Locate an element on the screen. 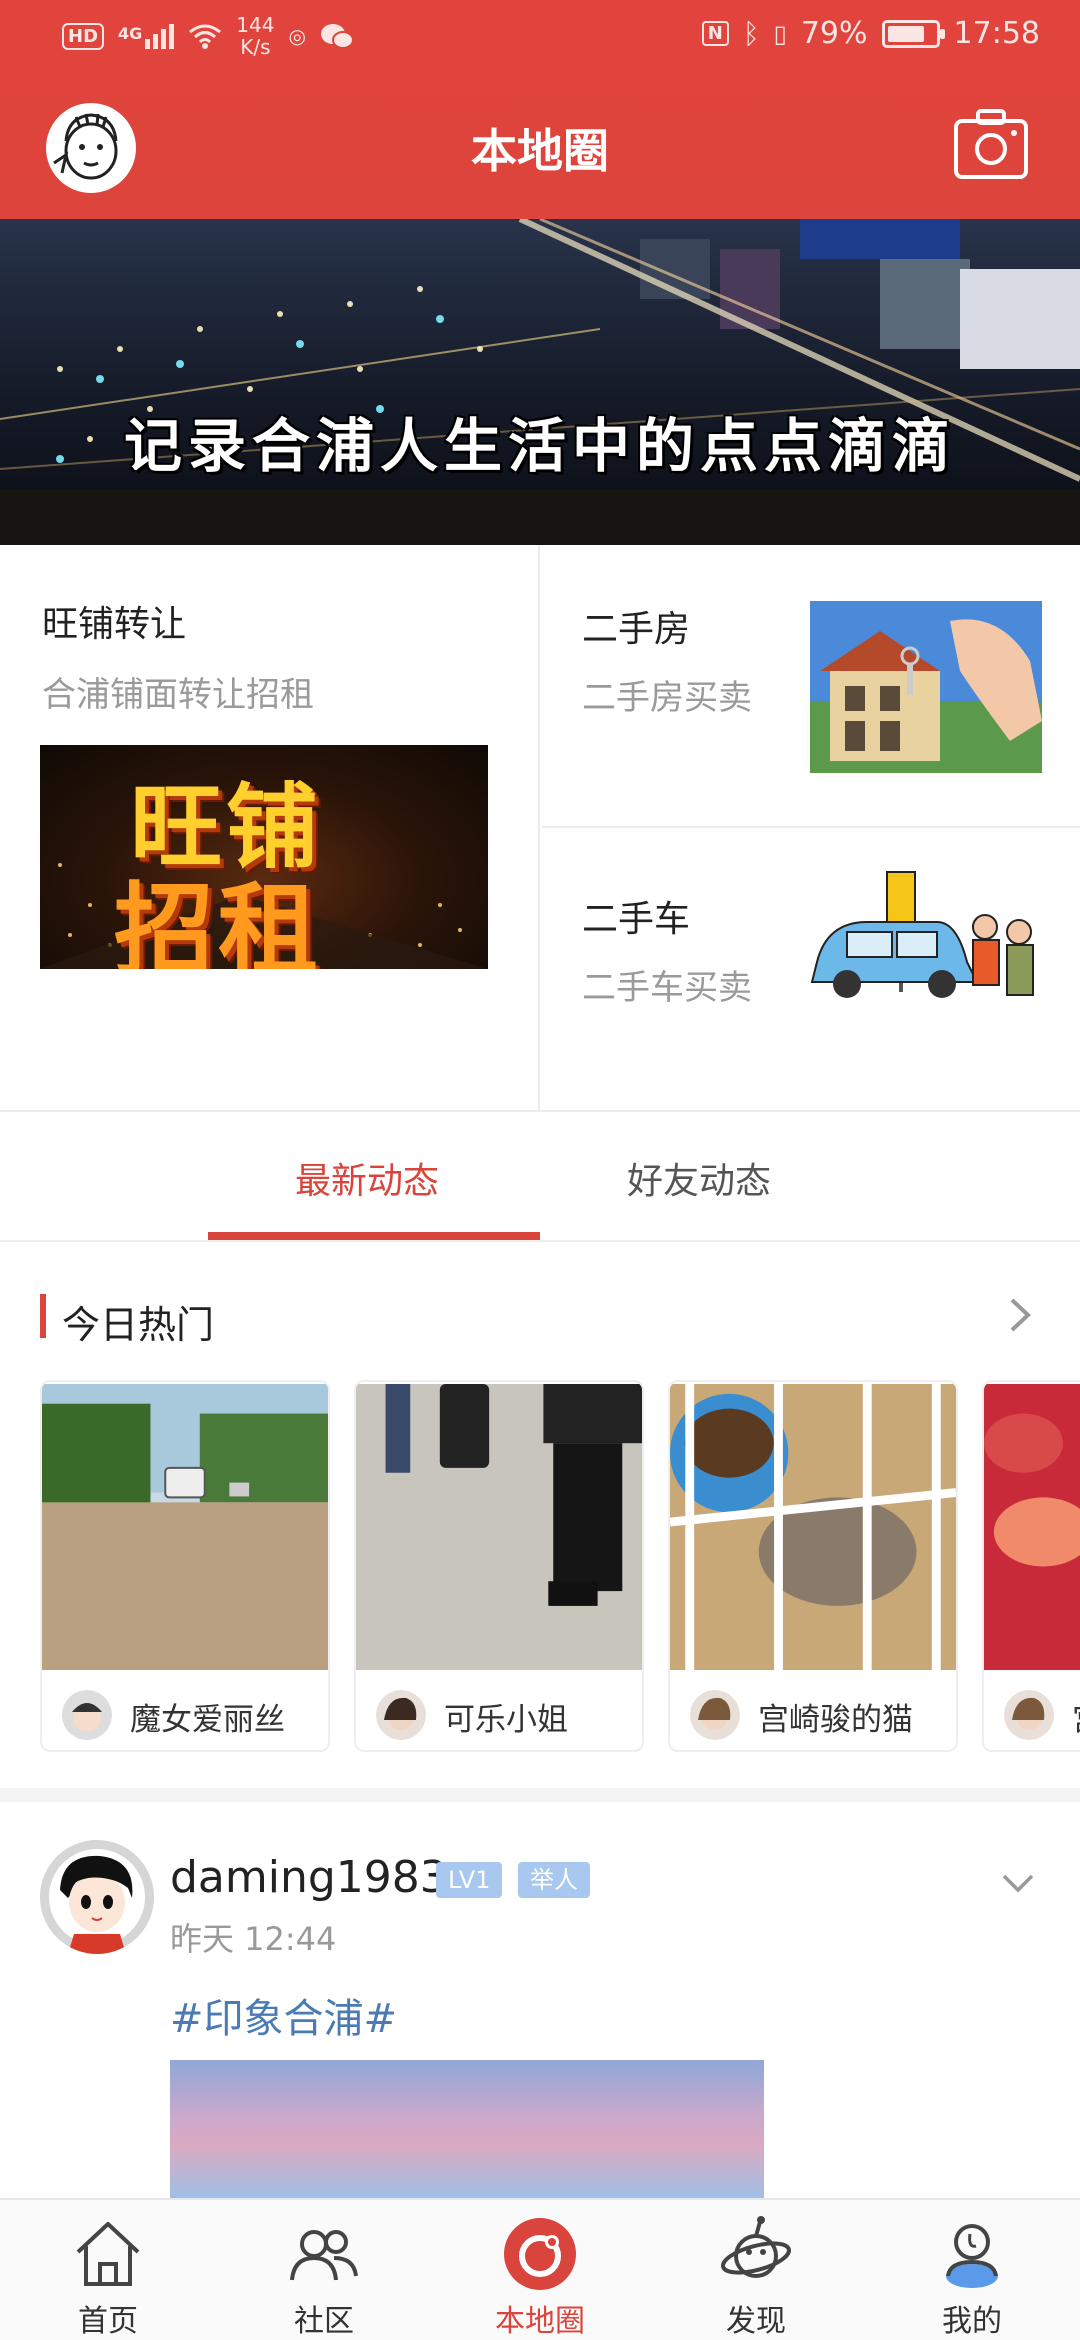 The height and width of the screenshot is (2340, 1080). used-car-illustration is located at coordinates (922, 934).